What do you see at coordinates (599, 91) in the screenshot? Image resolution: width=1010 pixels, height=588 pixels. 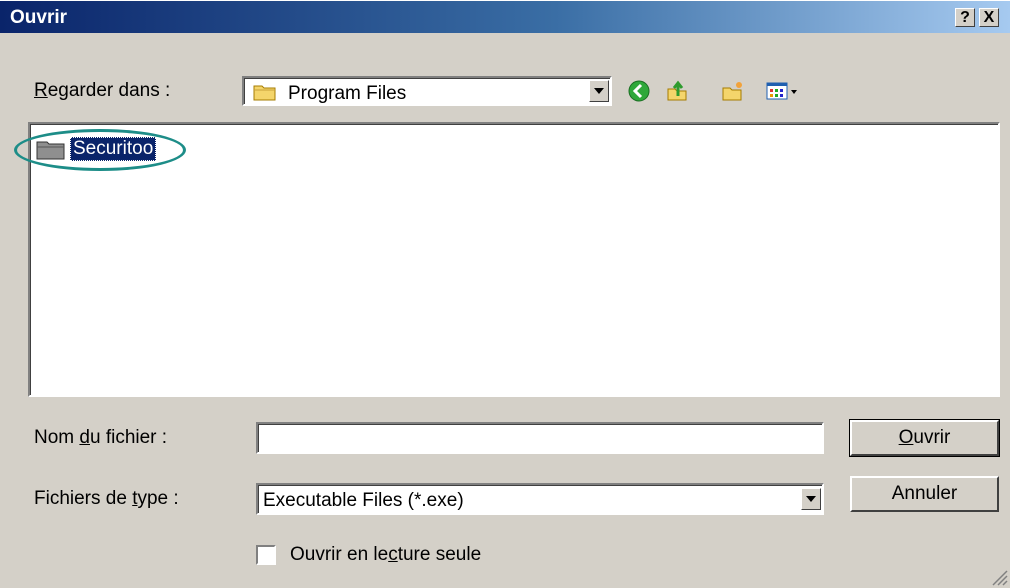 I see `look-in-dropdown-arrow` at bounding box center [599, 91].